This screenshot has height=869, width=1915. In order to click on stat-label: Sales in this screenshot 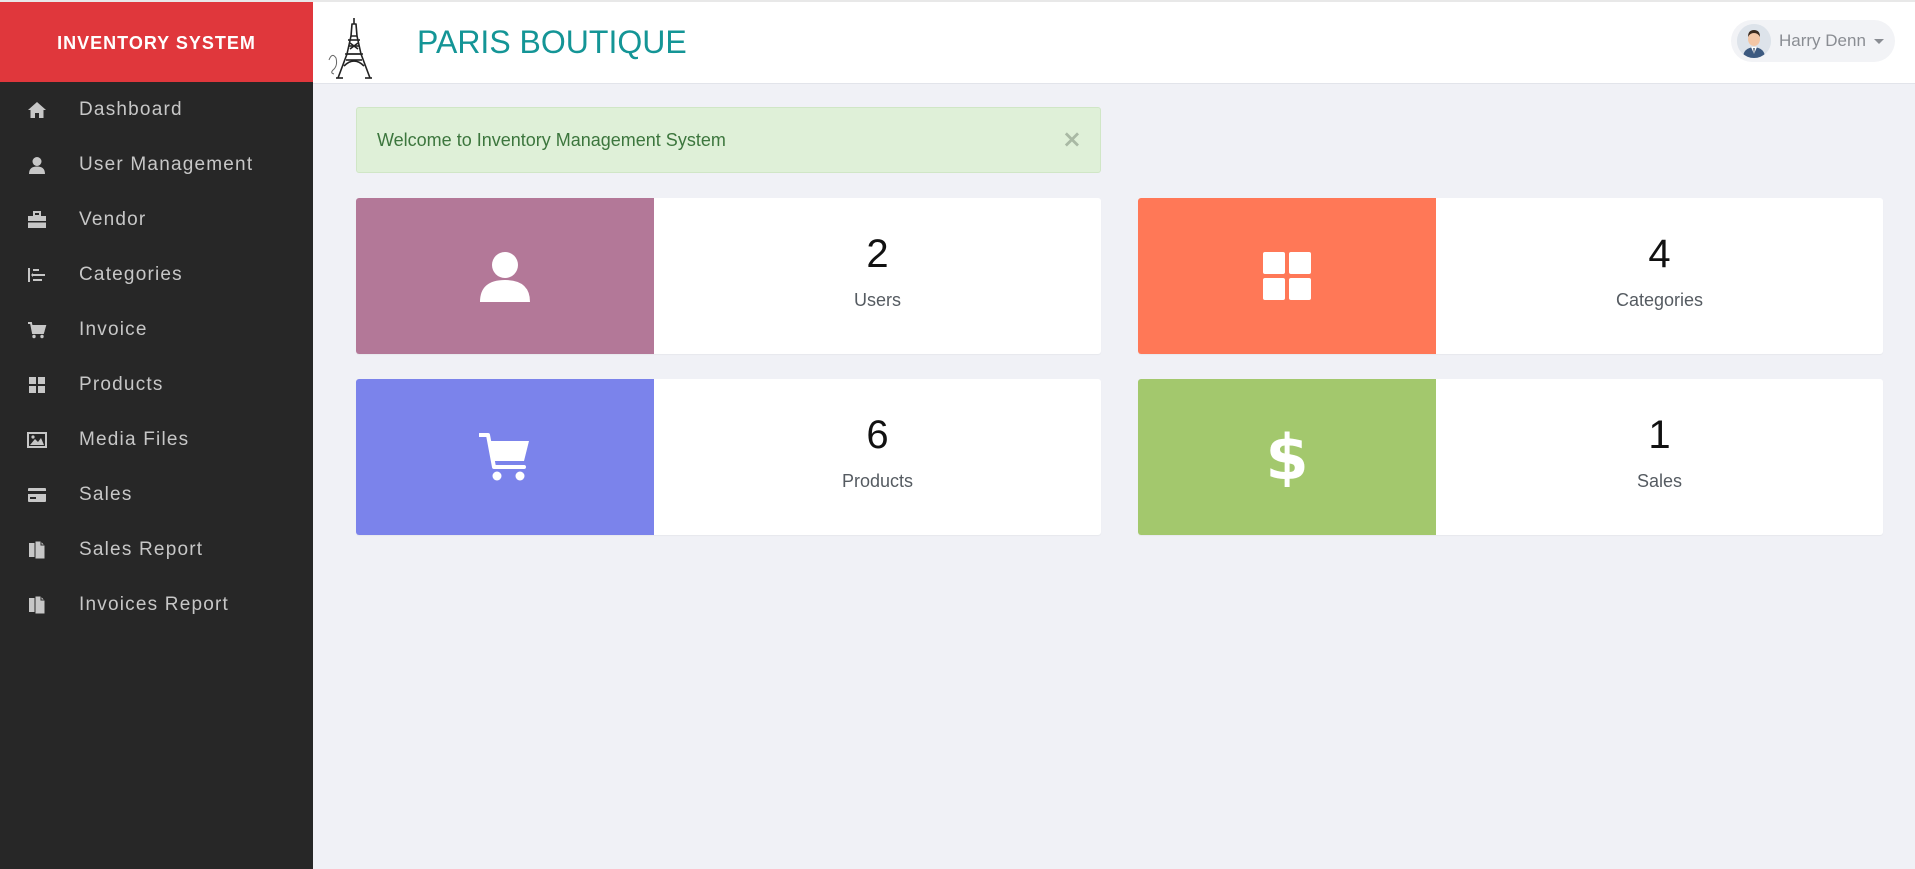, I will do `click(1659, 481)`.